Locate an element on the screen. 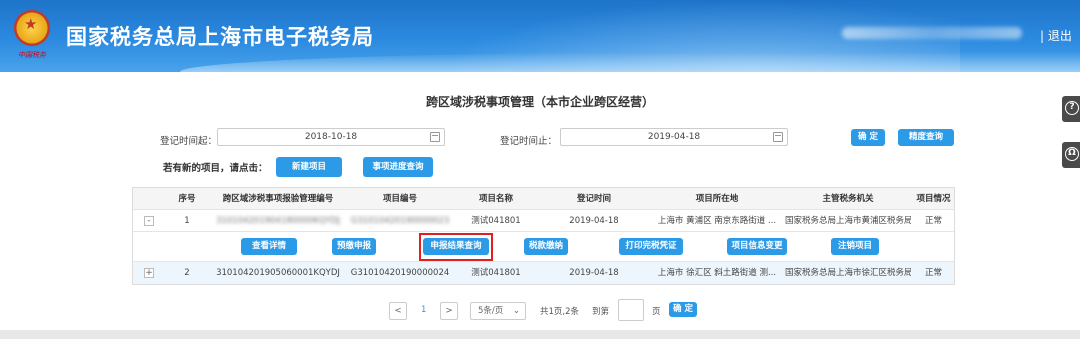 This screenshot has width=1080, height=339. end-date-input: 2019-04-18 is located at coordinates (674, 137).